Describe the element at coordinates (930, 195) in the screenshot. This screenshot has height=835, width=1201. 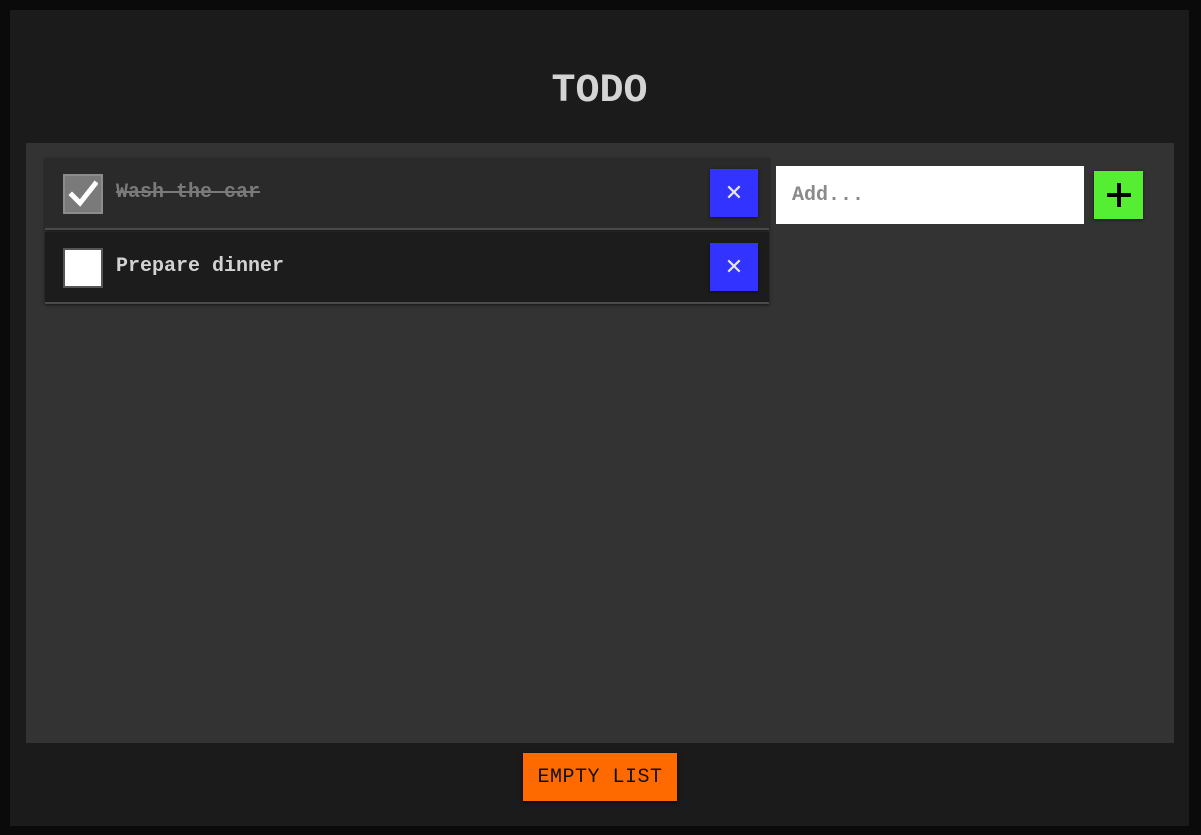
I see `add-todo-input` at that location.